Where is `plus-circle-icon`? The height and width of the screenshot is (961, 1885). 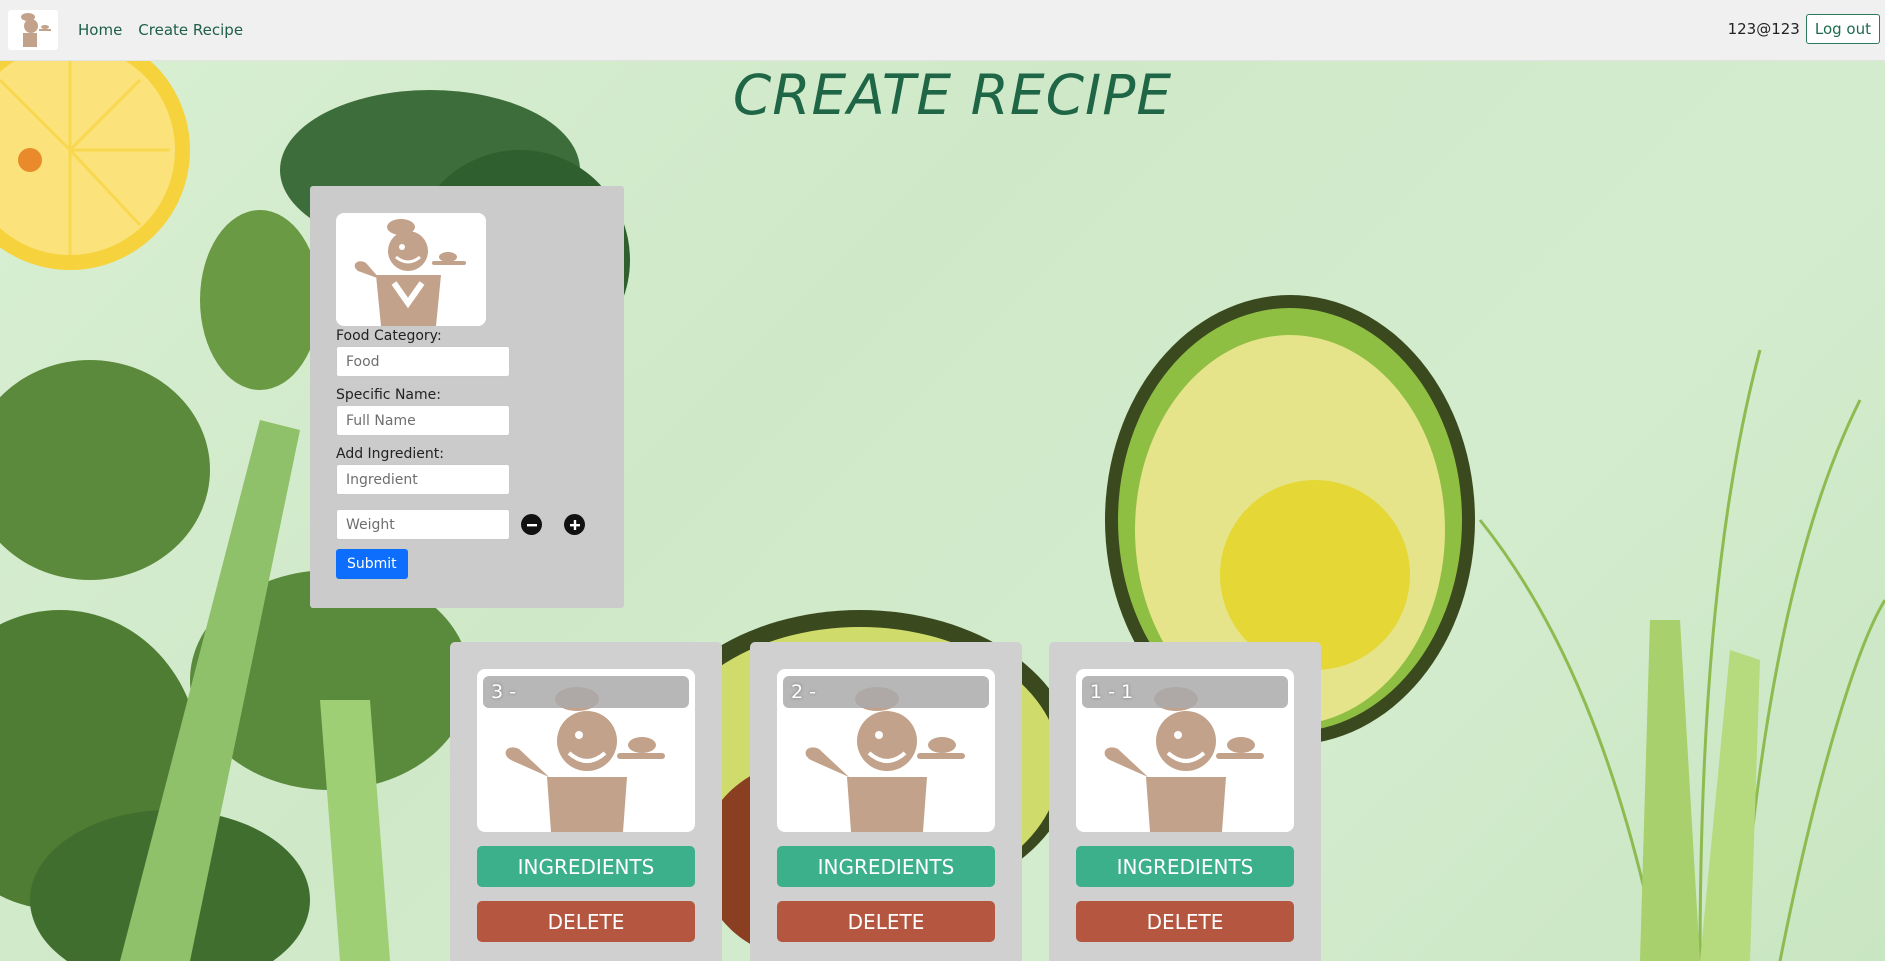
plus-circle-icon is located at coordinates (574, 524).